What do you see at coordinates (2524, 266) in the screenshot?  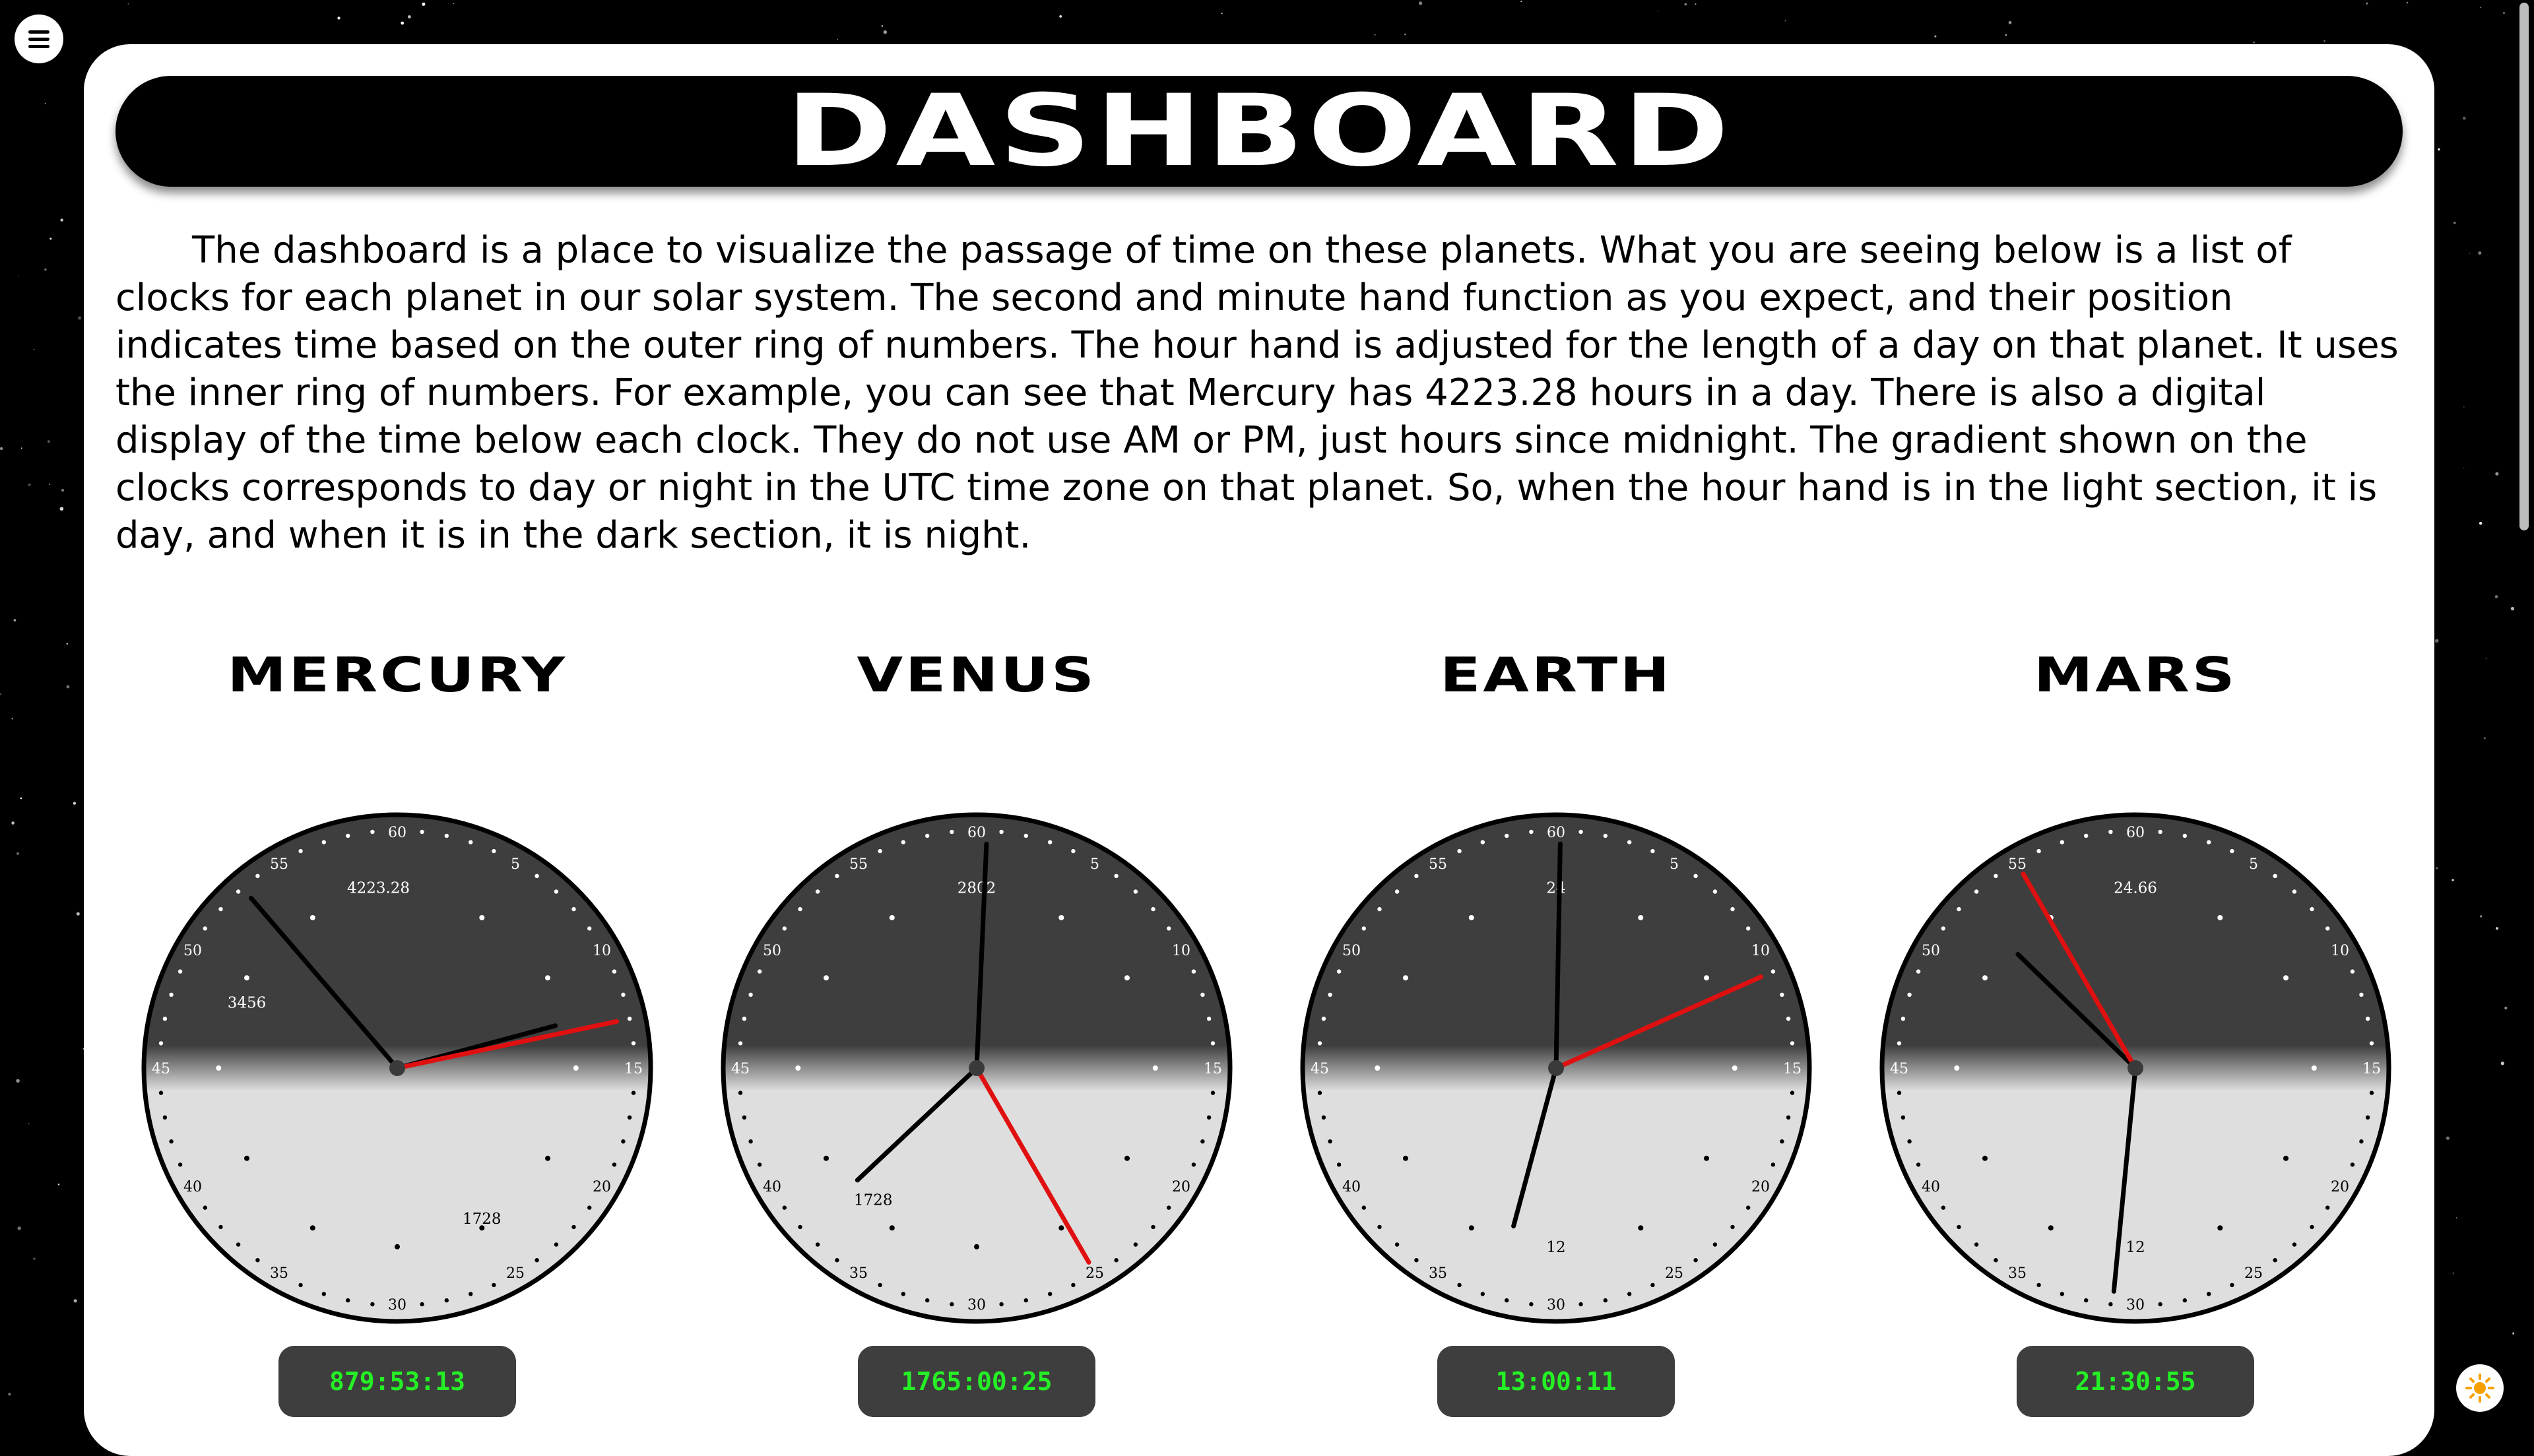 I see `scrollbar-thumb` at bounding box center [2524, 266].